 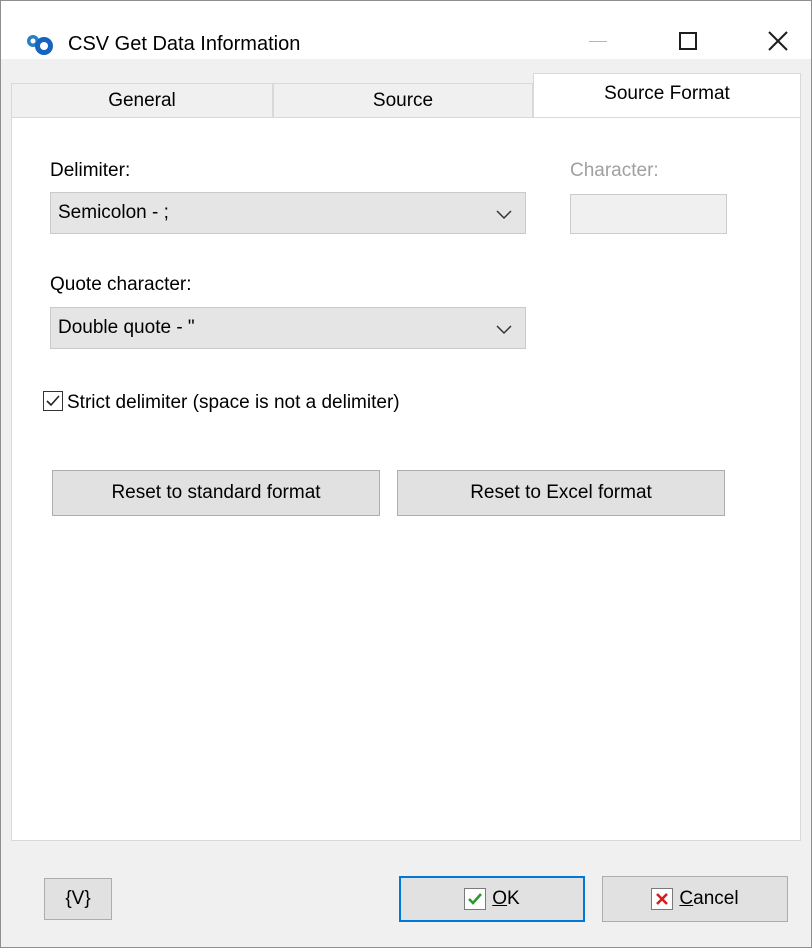 I want to click on character-input, so click(x=648, y=214).